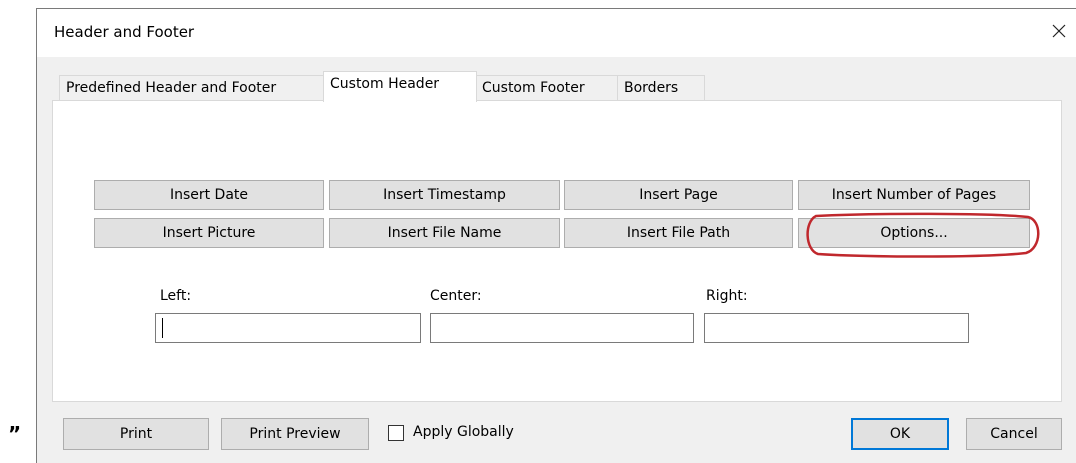 The width and height of the screenshot is (1076, 463). I want to click on dialog-titlebar: Header and Footer, so click(556, 33).